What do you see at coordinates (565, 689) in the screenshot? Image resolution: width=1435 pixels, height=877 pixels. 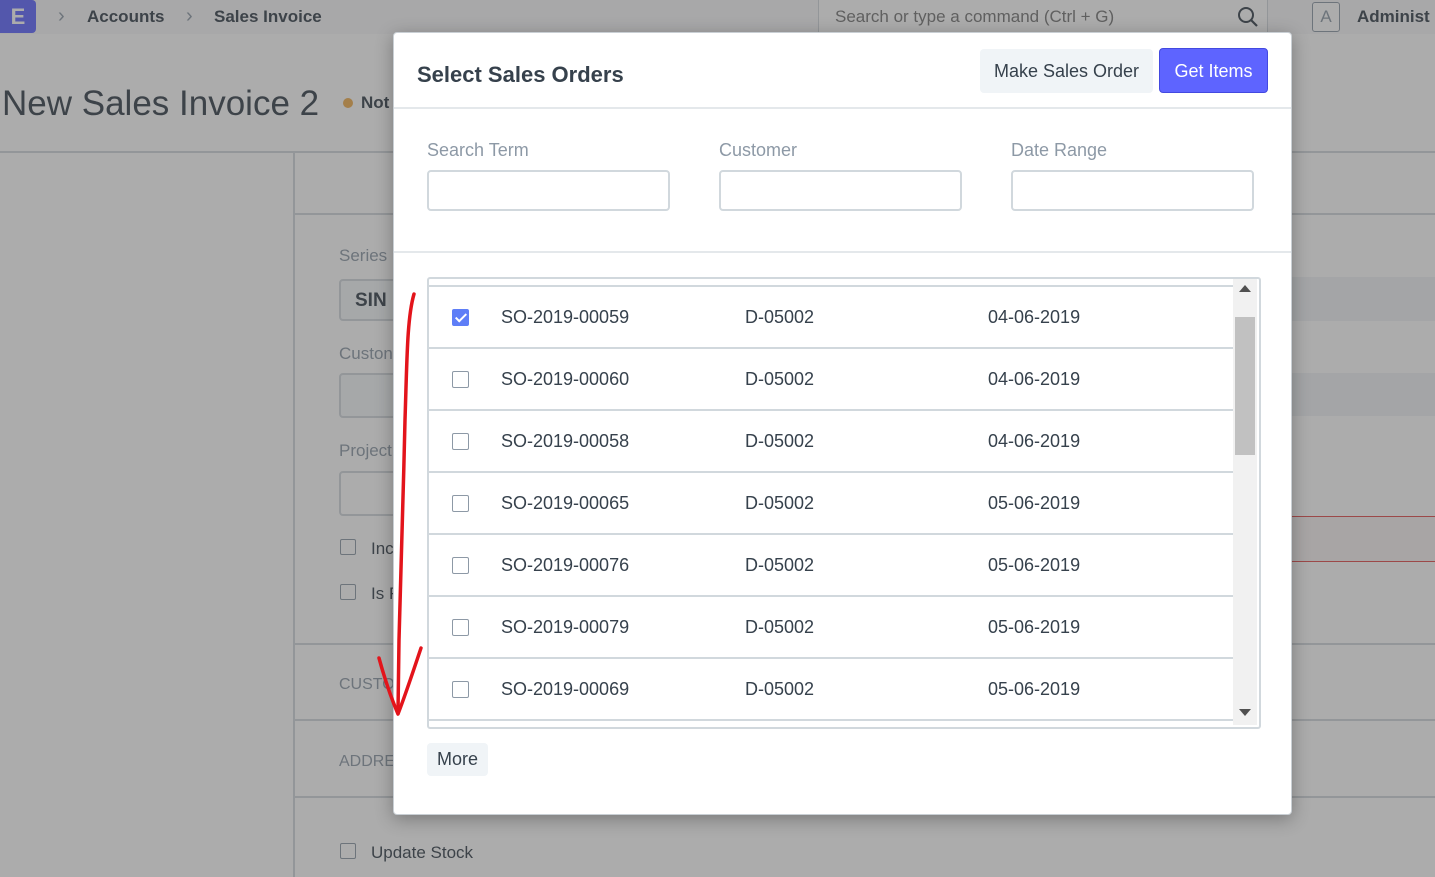 I see `order-name: SO-2019-00069` at bounding box center [565, 689].